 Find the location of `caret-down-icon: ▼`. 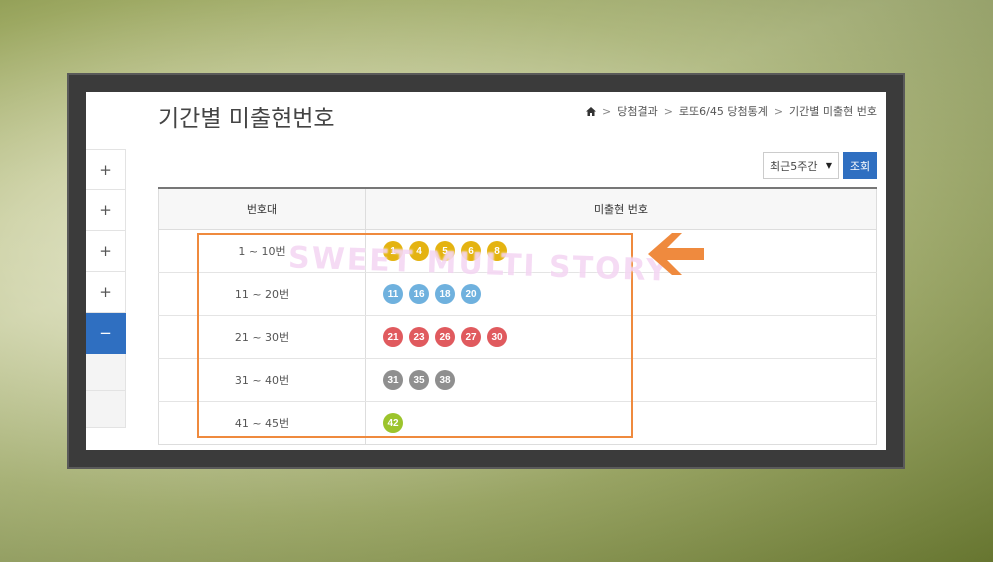

caret-down-icon: ▼ is located at coordinates (828, 165).